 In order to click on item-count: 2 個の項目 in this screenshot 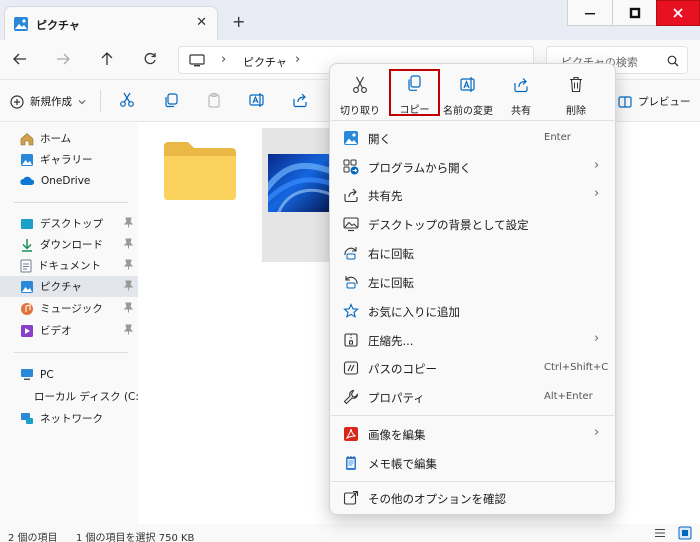, I will do `click(33, 537)`.